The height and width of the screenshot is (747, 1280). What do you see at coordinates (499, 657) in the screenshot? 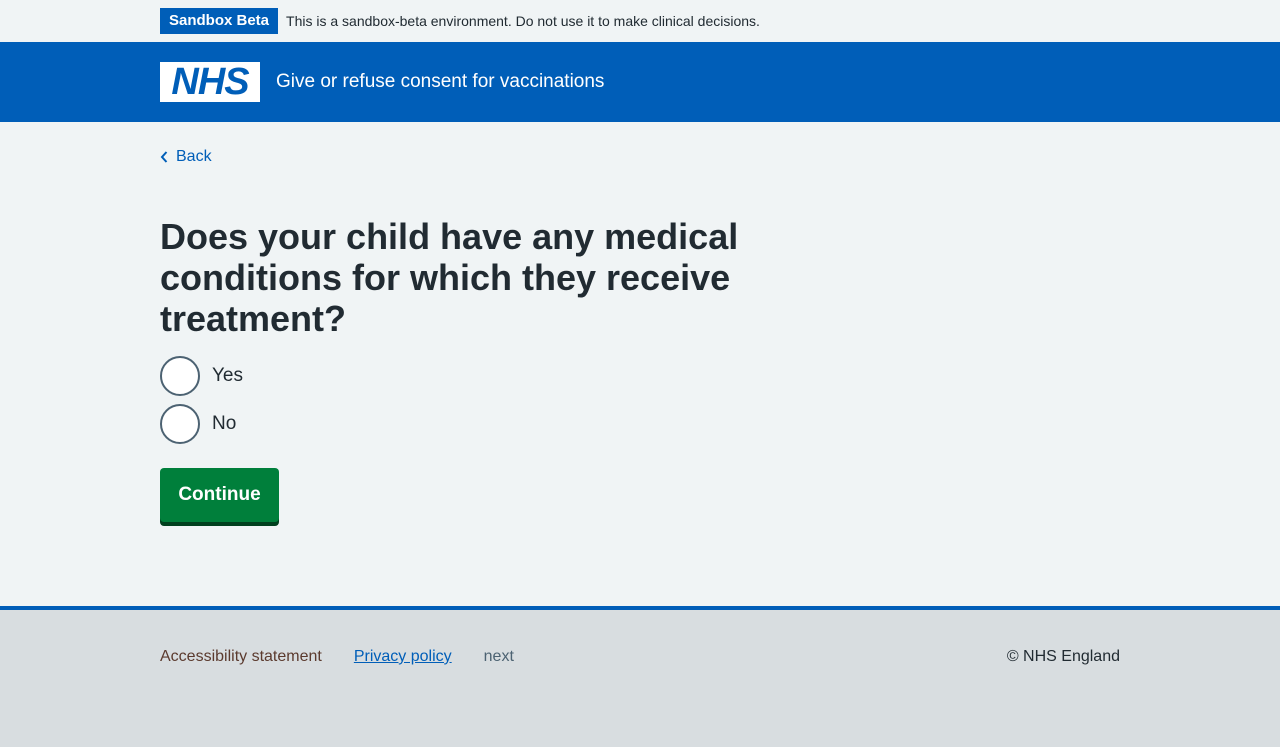
I see `footer-link-next: next` at bounding box center [499, 657].